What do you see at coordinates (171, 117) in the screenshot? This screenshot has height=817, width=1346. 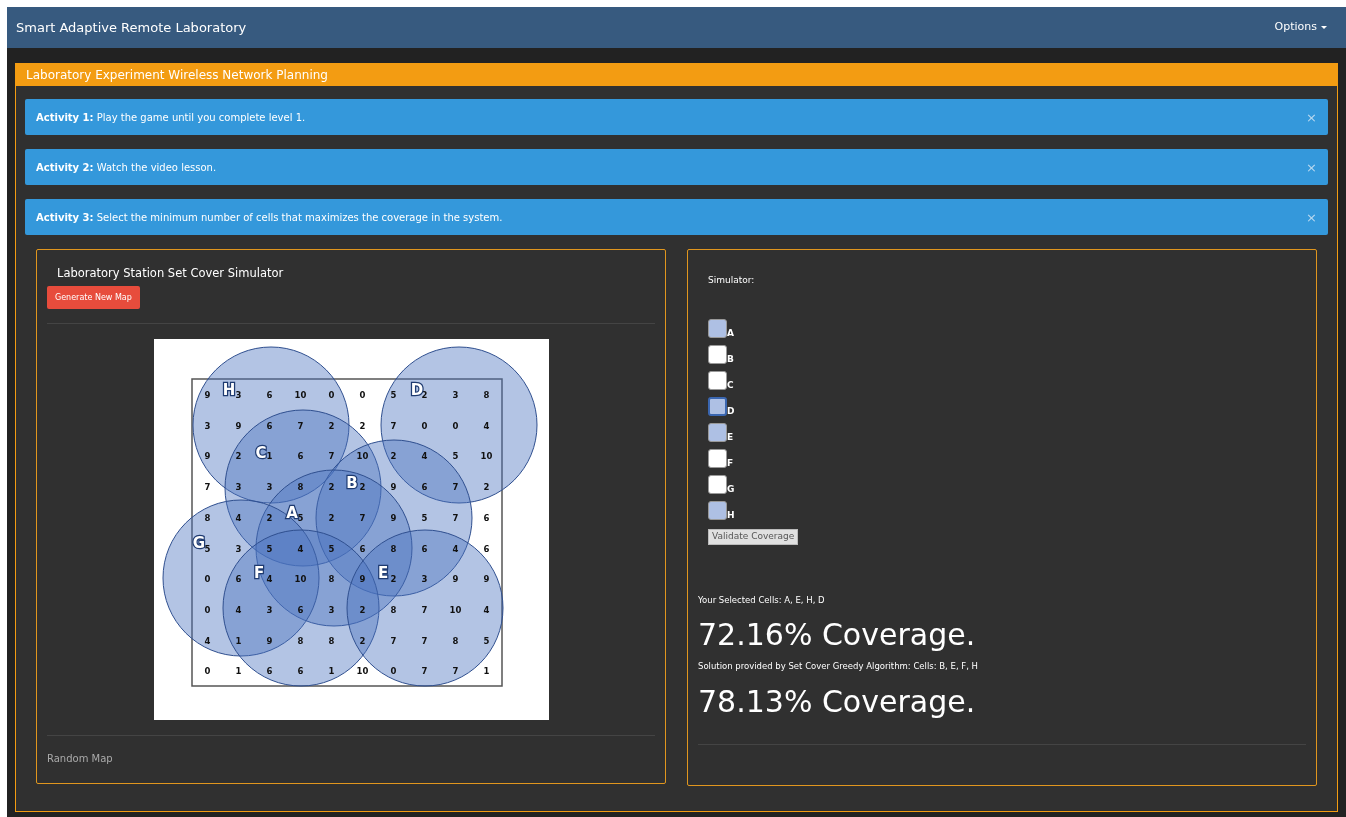 I see `activity-text: Activity 1: Play the game until you complete level 1.` at bounding box center [171, 117].